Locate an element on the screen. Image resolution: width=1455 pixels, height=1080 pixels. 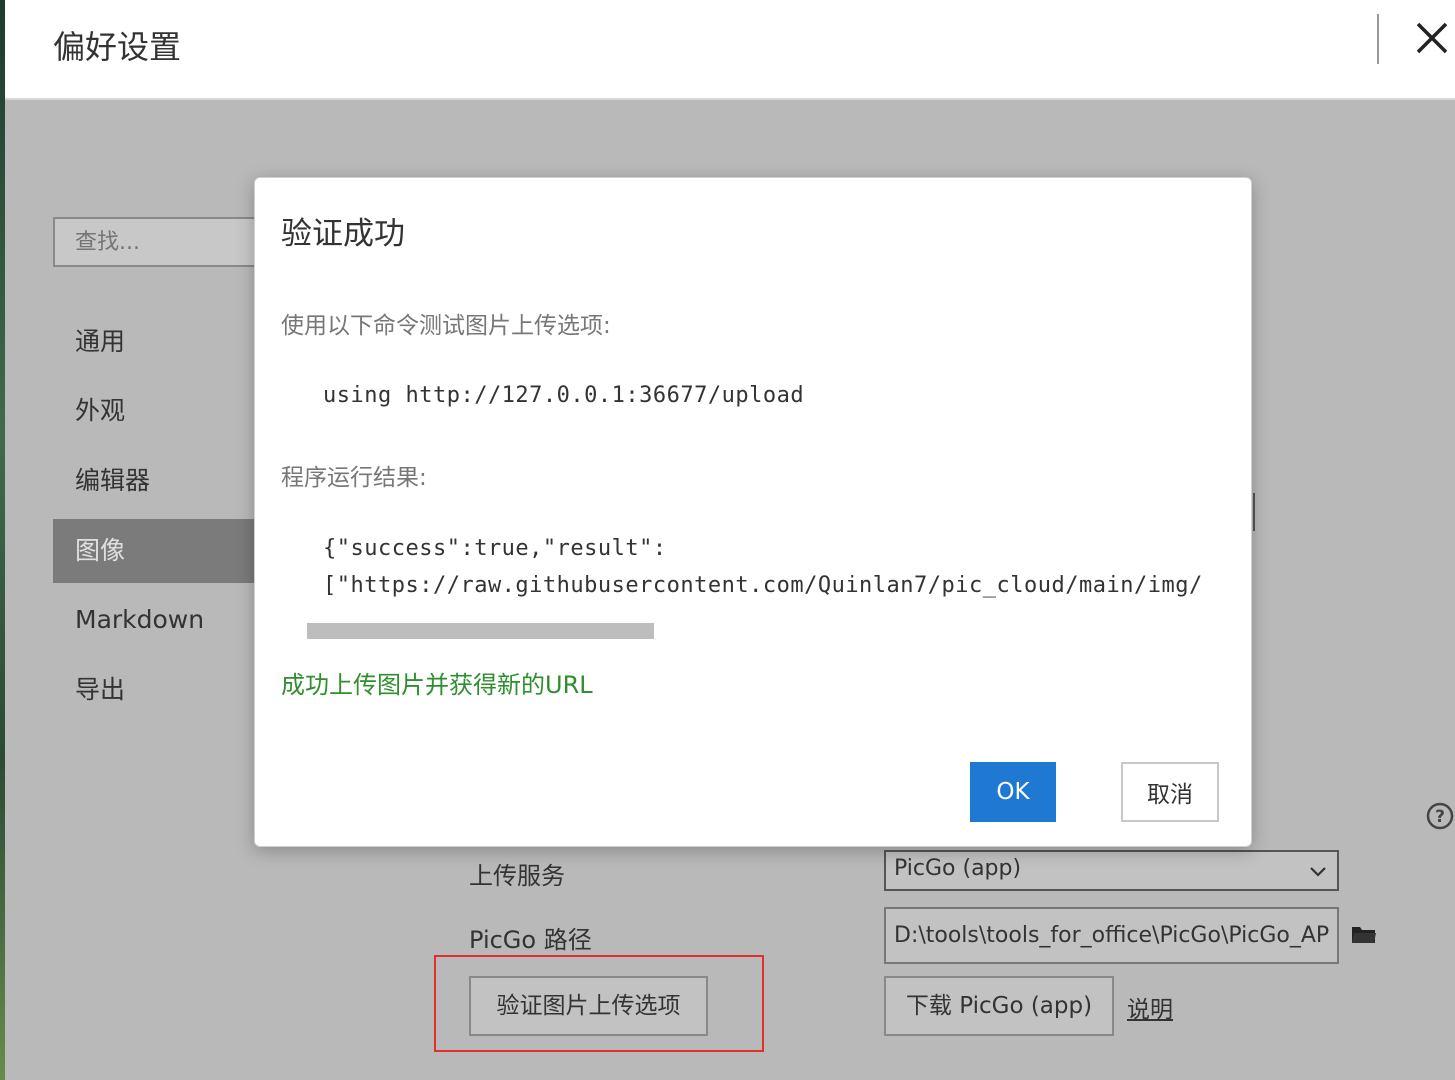
dialog-result-label: 程序运行结果: is located at coordinates (354, 478).